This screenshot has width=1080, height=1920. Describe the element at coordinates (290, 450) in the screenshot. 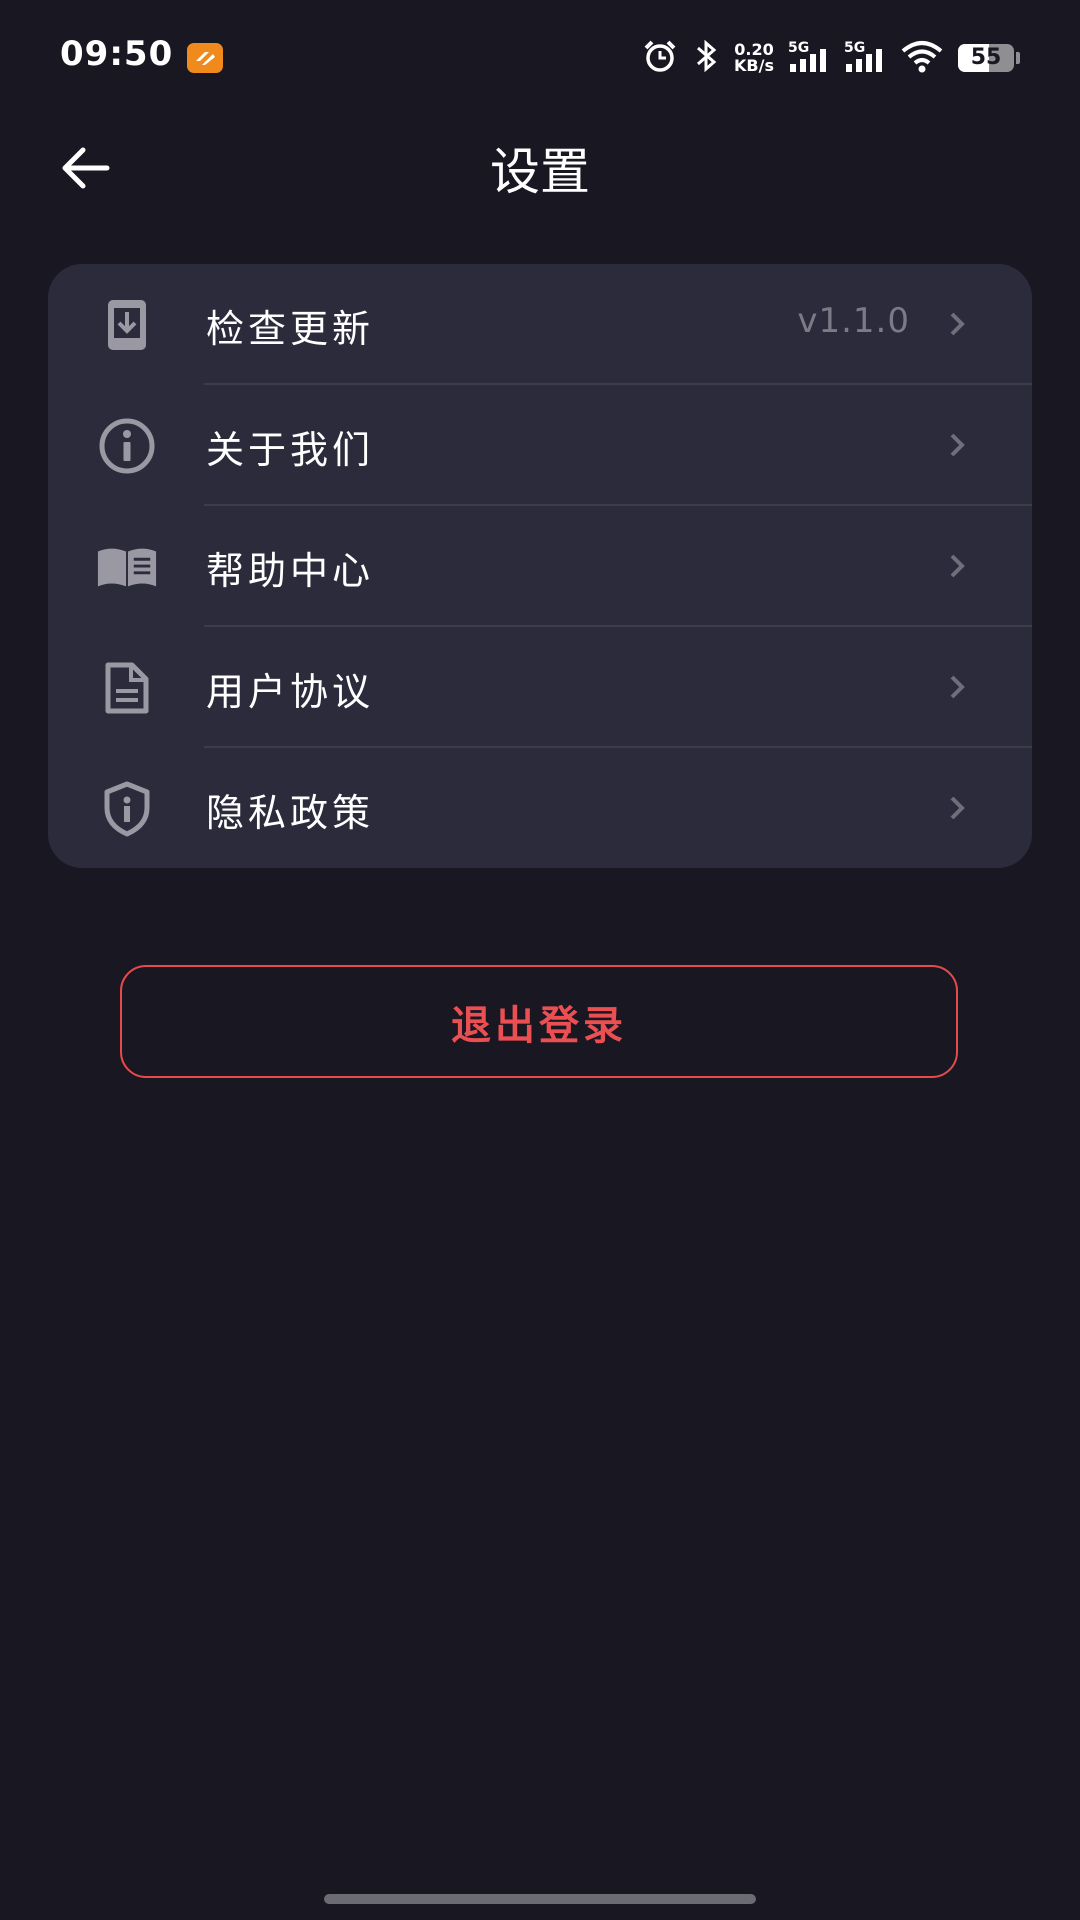

I see `settings-item-label: 关于我们` at that location.